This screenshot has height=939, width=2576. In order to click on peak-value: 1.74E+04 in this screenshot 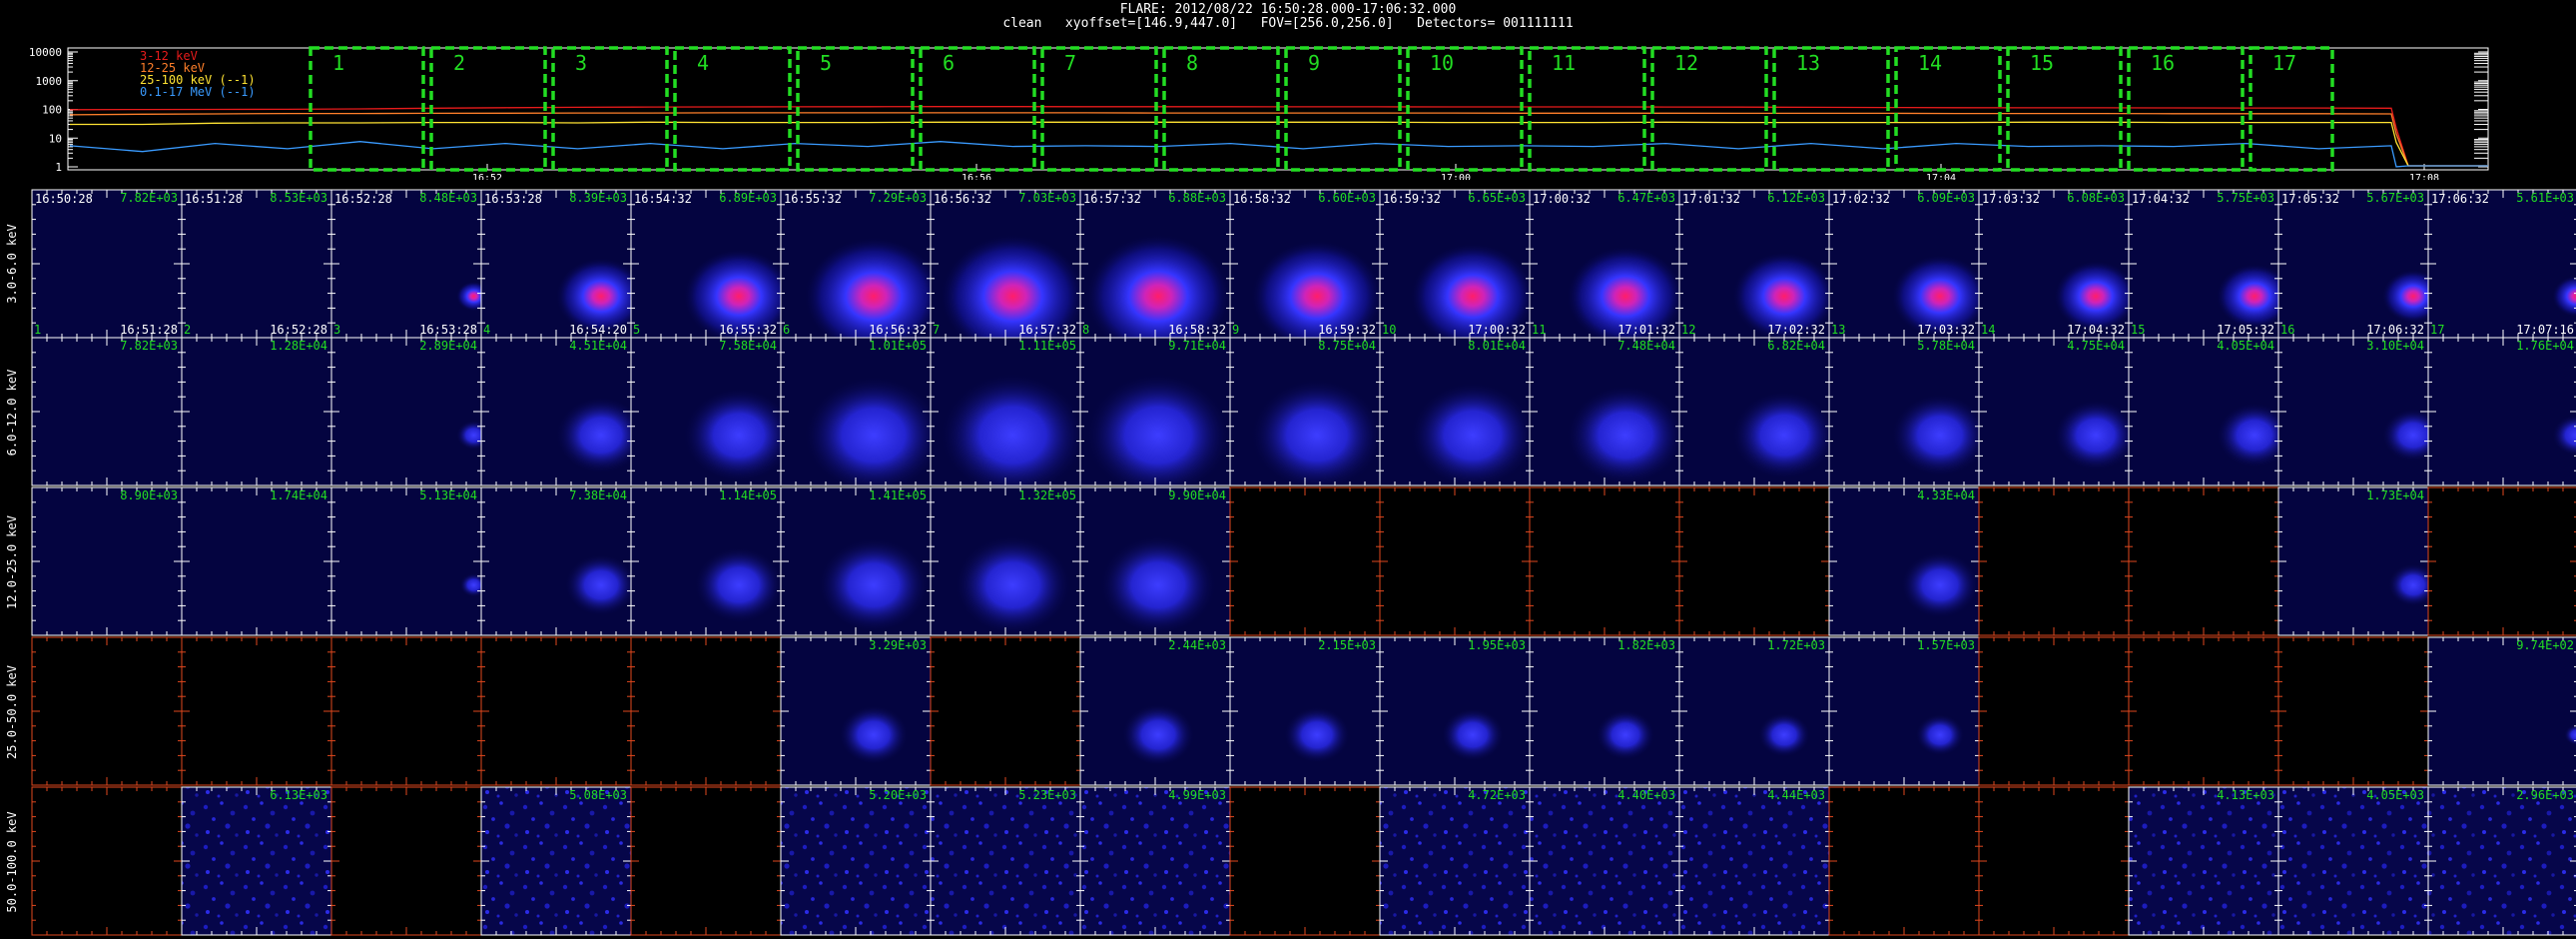, I will do `click(298, 495)`.